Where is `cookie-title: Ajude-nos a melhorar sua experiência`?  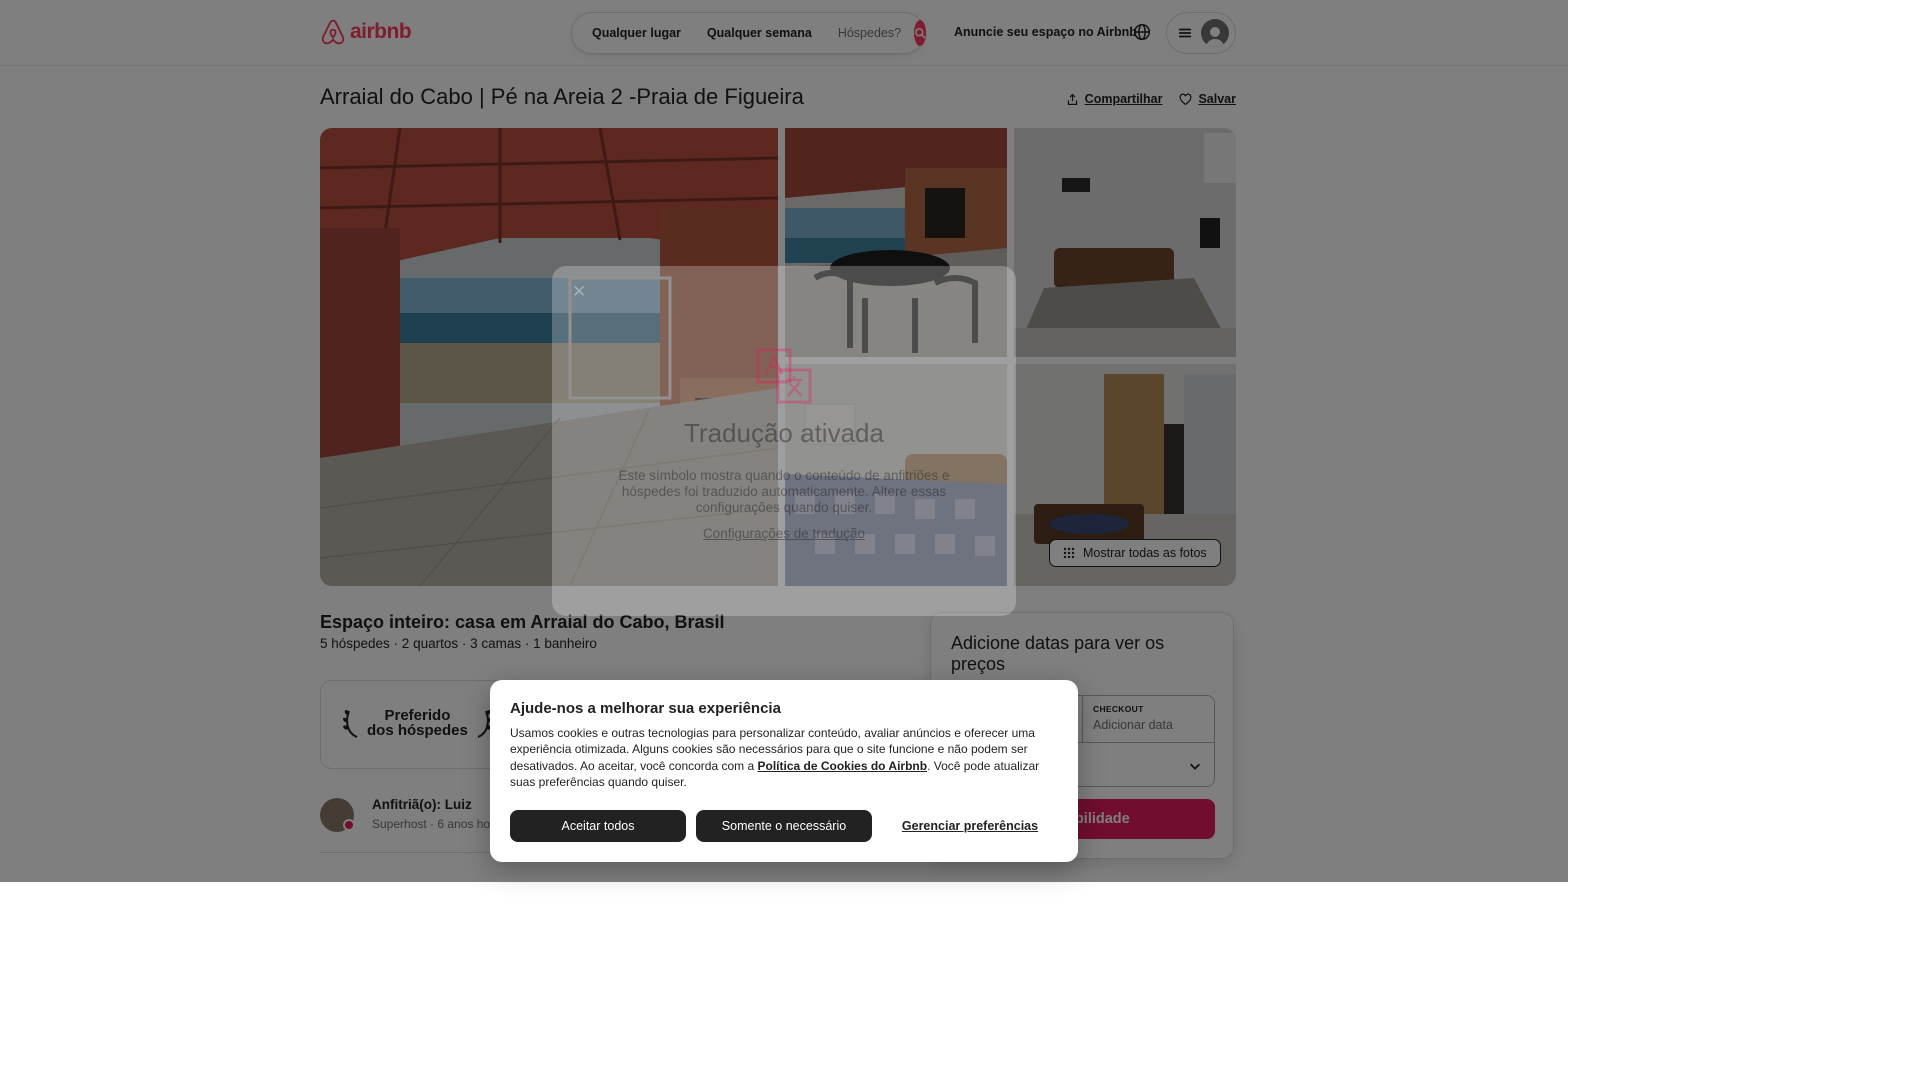
cookie-title: Ajude-nos a melhorar sua experiência is located at coordinates (645, 708).